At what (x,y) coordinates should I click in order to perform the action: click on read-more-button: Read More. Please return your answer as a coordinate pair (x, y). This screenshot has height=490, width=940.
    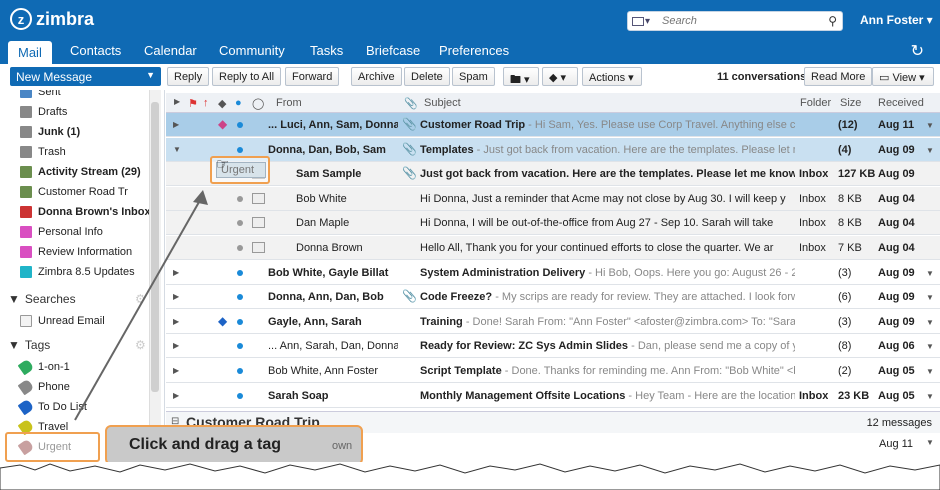
    Looking at the image, I should click on (838, 76).